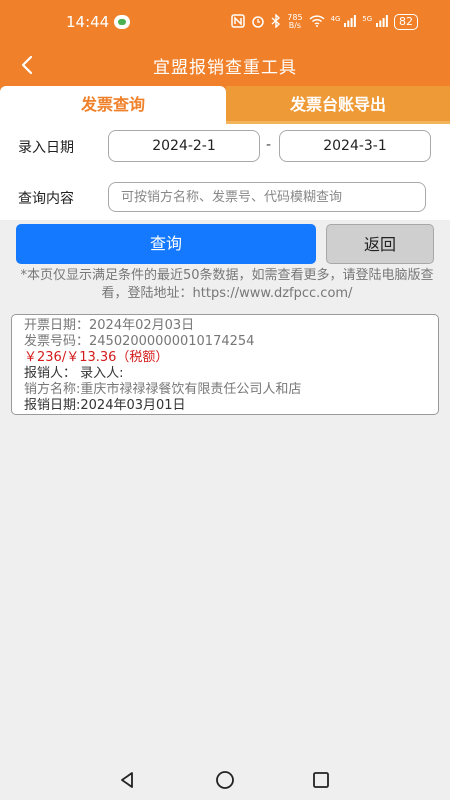 Image resolution: width=450 pixels, height=800 pixels. What do you see at coordinates (267, 197) in the screenshot?
I see `query-input` at bounding box center [267, 197].